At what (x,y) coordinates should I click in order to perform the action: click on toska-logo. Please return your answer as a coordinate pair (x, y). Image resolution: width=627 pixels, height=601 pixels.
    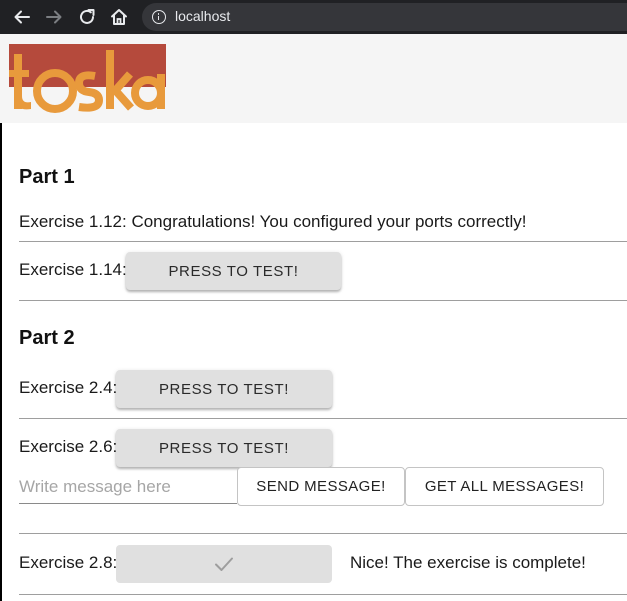
    Looking at the image, I should click on (87, 78).